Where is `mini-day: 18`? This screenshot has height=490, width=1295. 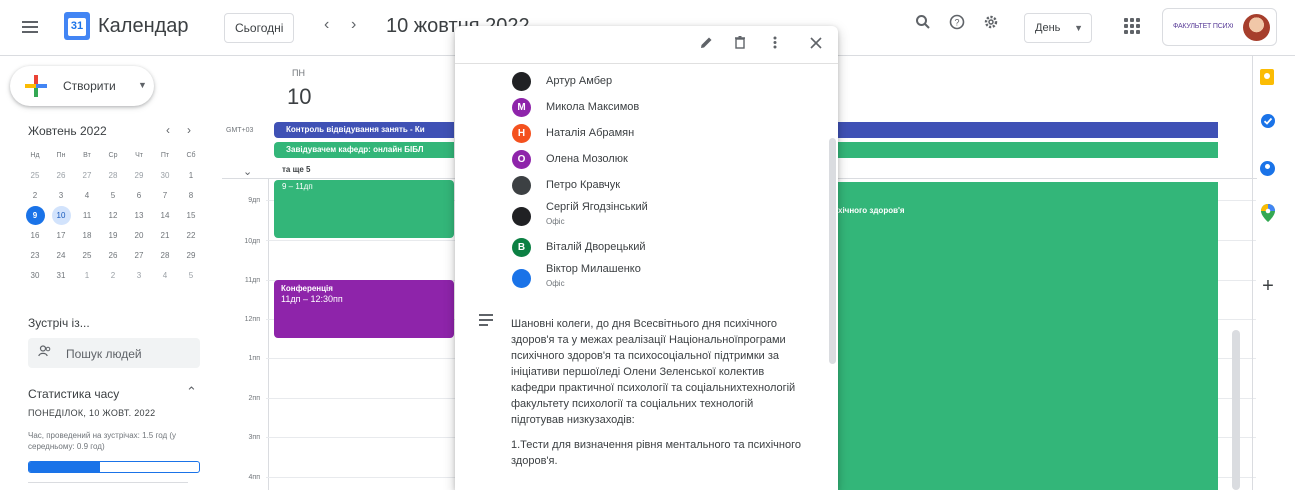
mini-day: 18 is located at coordinates (87, 236).